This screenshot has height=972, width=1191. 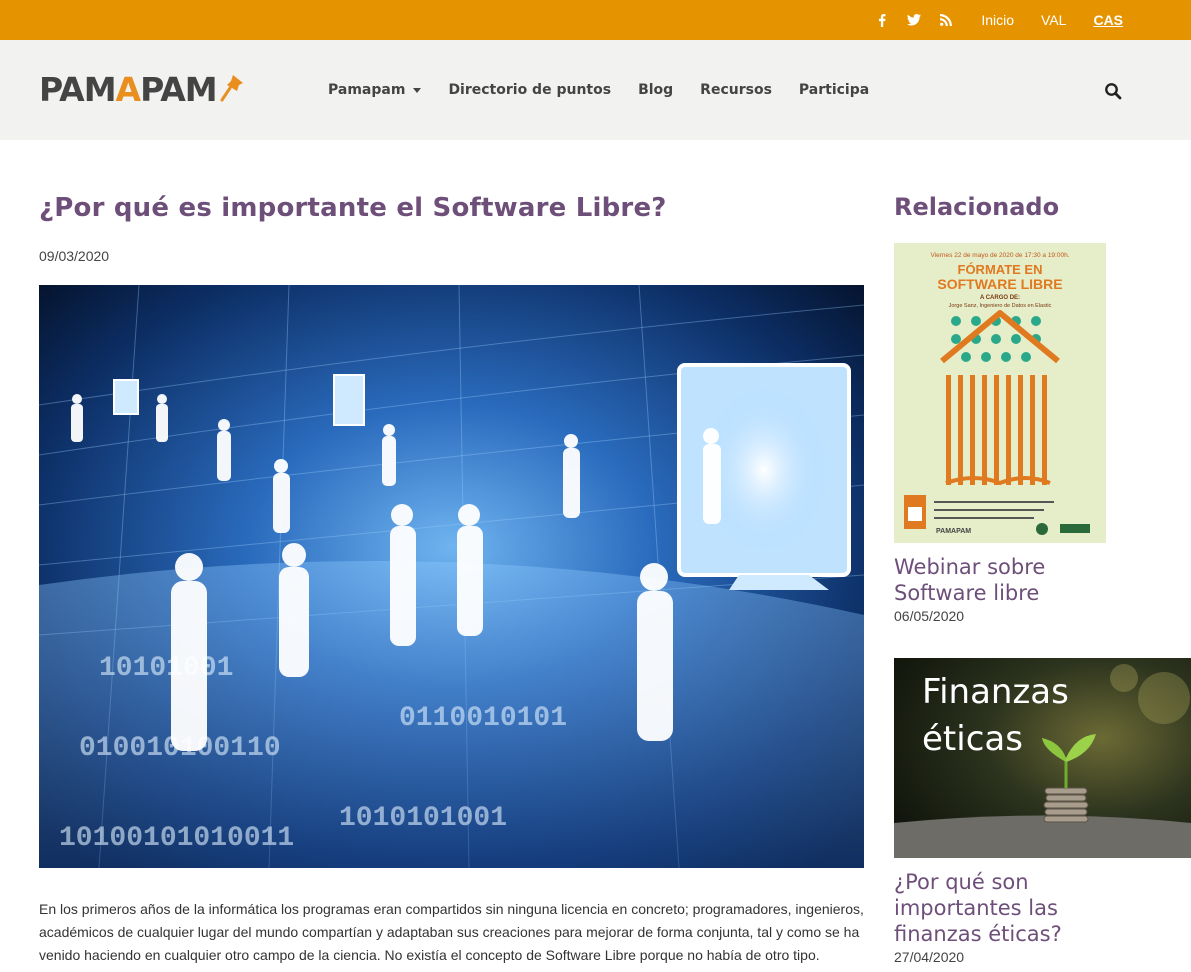 I want to click on related-card-title-webinar: Webinar sobre Software libre, so click(x=994, y=580).